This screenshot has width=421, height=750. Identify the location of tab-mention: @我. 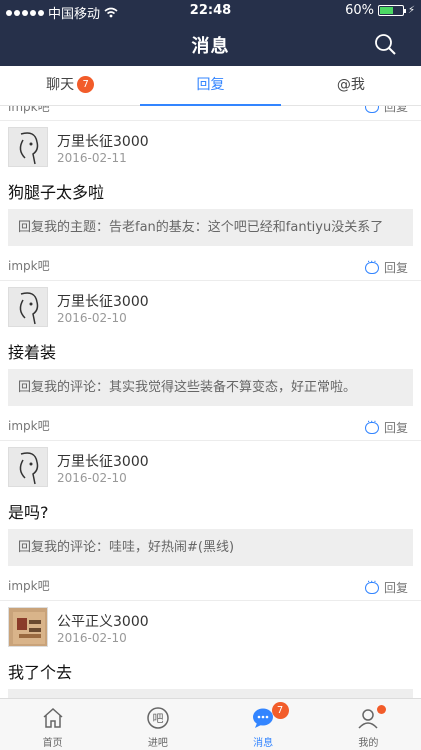
(351, 85).